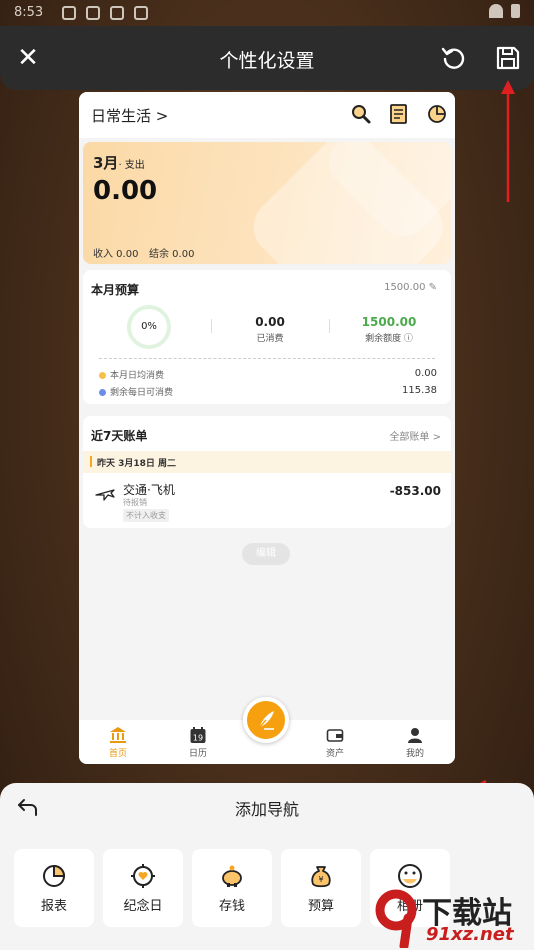 This screenshot has height=950, width=534. I want to click on income-label: 收入 0.00, so click(116, 254).